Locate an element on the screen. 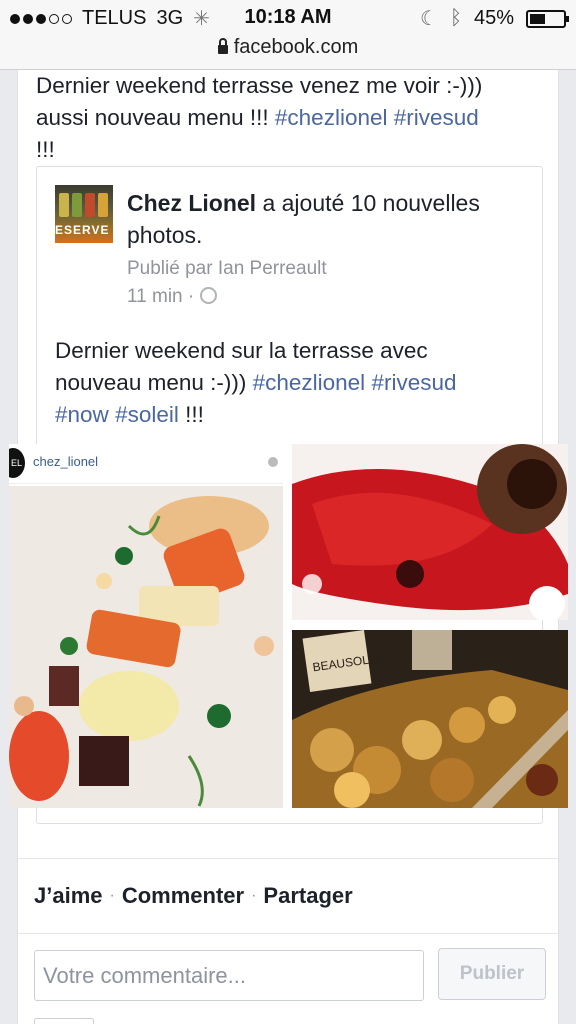  instagram-avatar: EL is located at coordinates (17, 463).